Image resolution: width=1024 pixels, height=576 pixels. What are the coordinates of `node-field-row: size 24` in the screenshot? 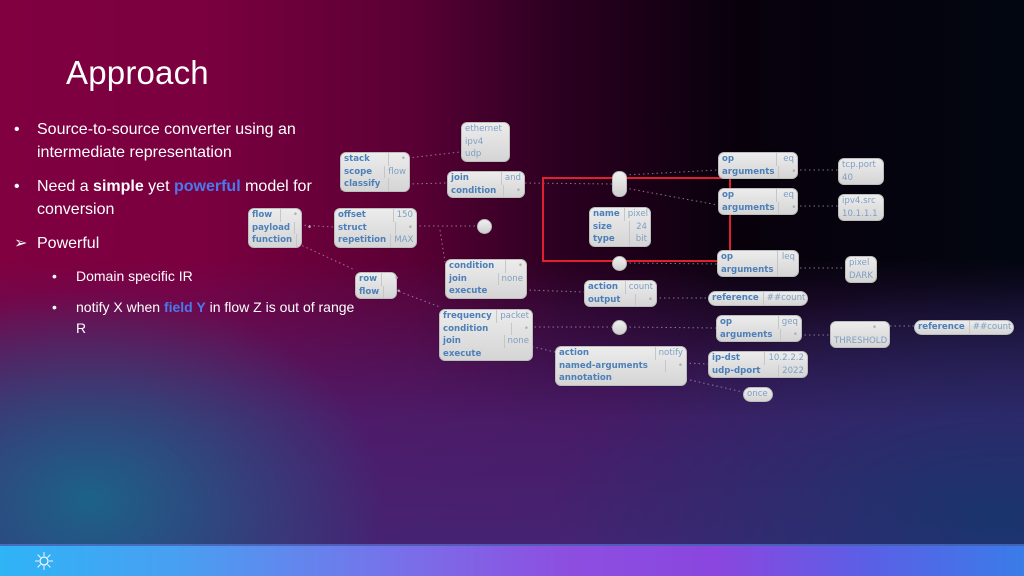 It's located at (620, 227).